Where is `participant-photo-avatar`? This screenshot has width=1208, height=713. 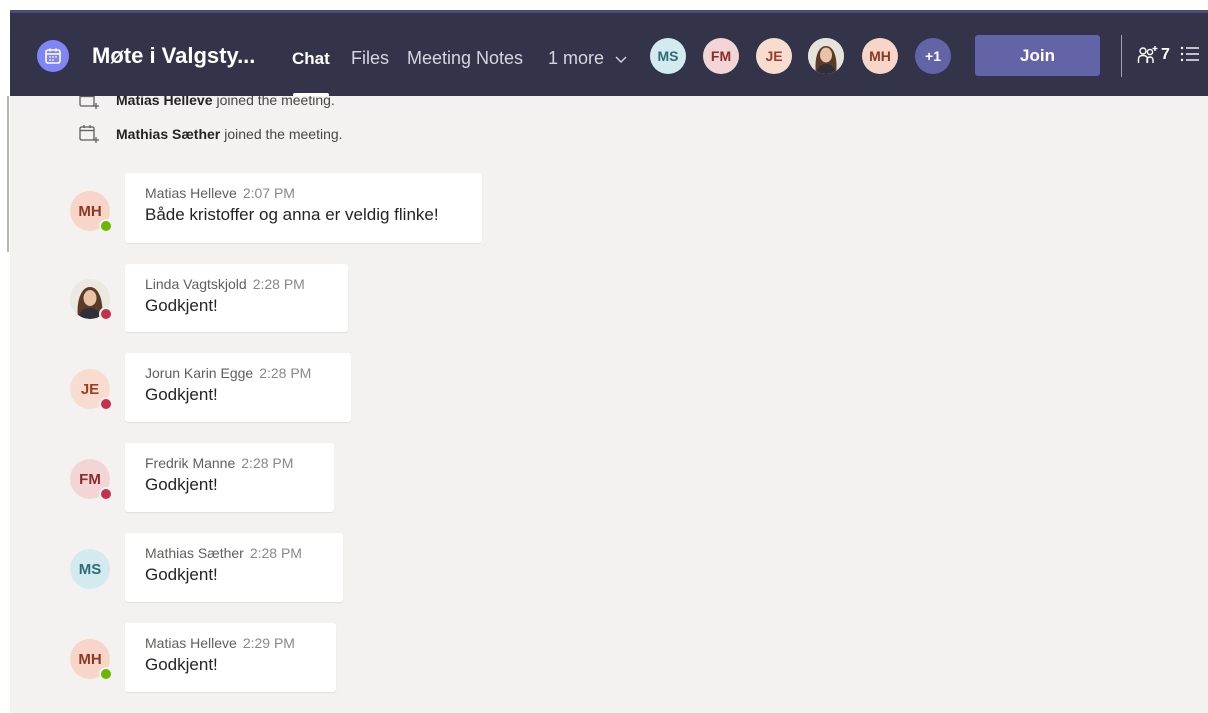
participant-photo-avatar is located at coordinates (826, 56).